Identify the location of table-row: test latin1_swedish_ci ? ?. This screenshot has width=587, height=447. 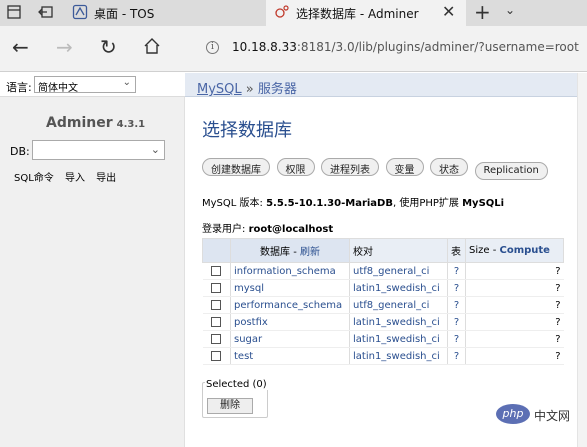
(383, 356).